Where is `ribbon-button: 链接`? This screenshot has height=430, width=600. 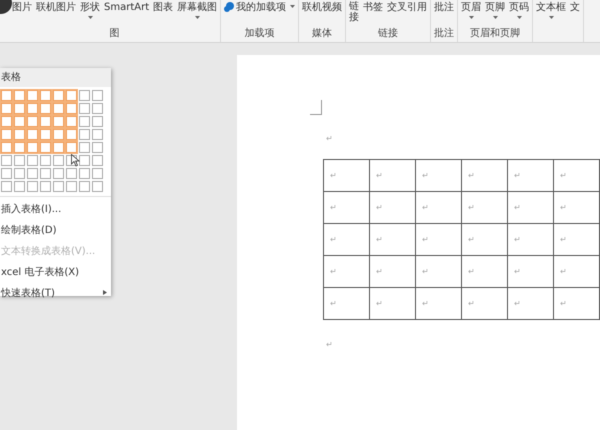 ribbon-button: 链接 is located at coordinates (354, 12).